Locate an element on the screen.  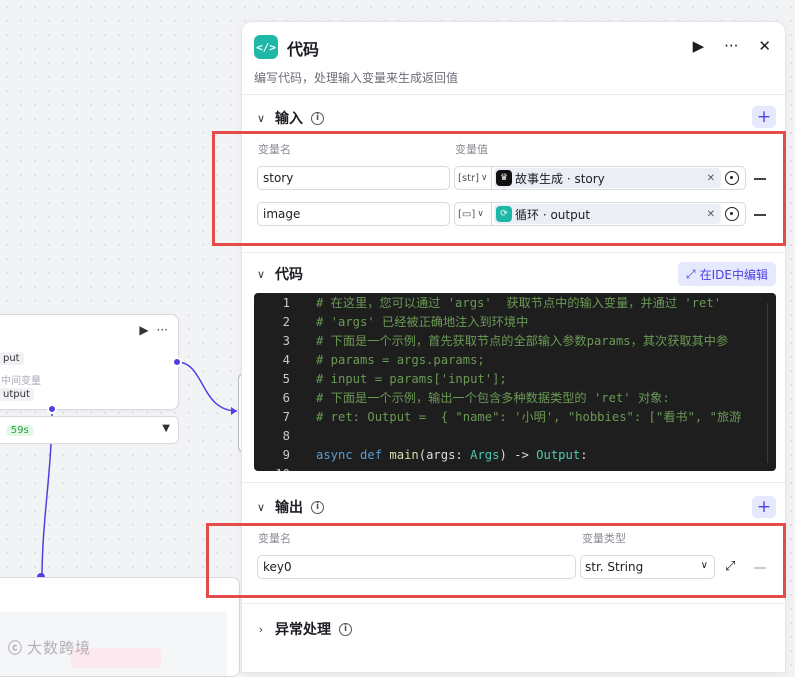
node-batch-select: | 59s ▼ is located at coordinates (89, 430).